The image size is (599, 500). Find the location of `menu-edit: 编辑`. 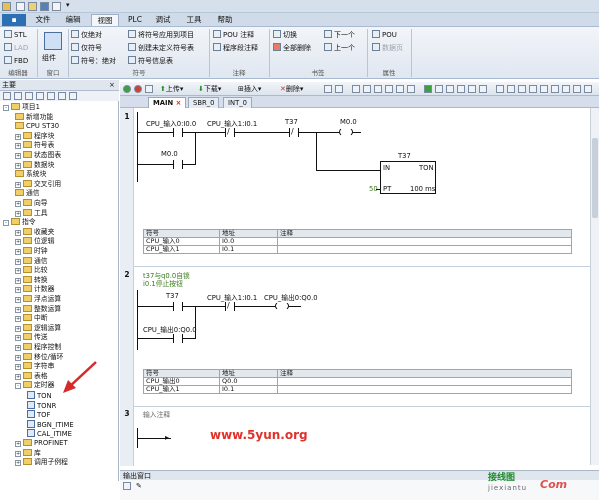

menu-edit: 编辑 is located at coordinates (73, 20).